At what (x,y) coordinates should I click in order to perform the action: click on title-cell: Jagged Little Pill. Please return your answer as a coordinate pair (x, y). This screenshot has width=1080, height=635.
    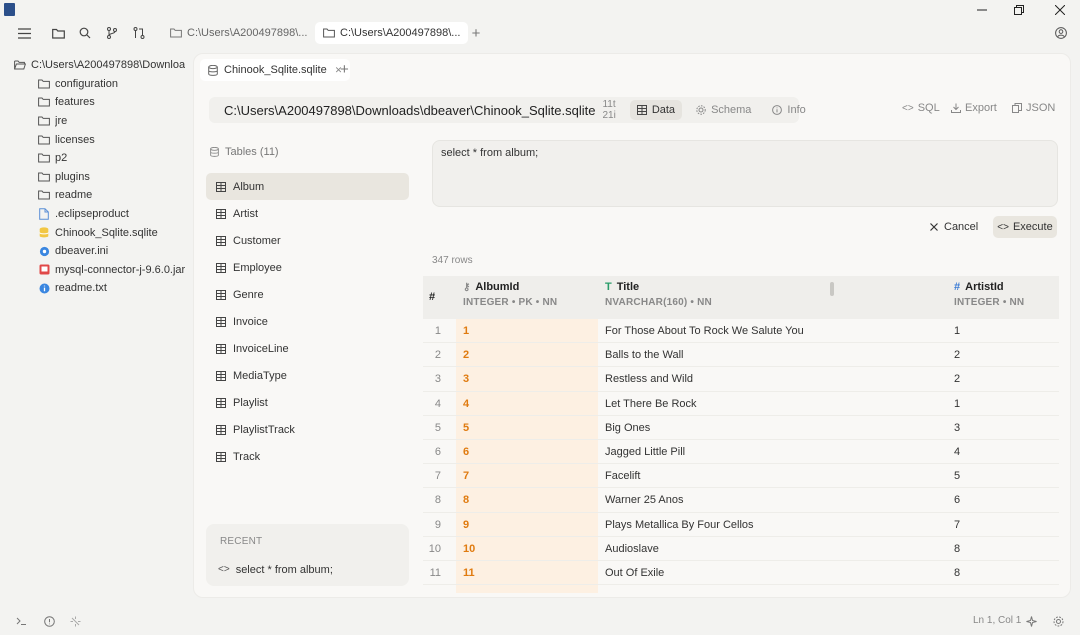
    Looking at the image, I should click on (645, 452).